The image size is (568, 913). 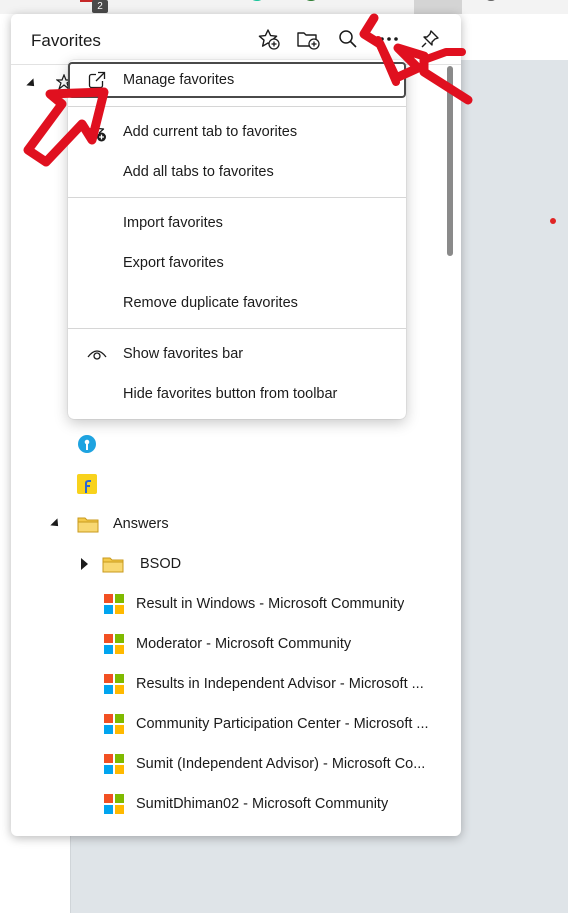 What do you see at coordinates (237, 80) in the screenshot?
I see `menu-item-manage-favorites: Manage favorites` at bounding box center [237, 80].